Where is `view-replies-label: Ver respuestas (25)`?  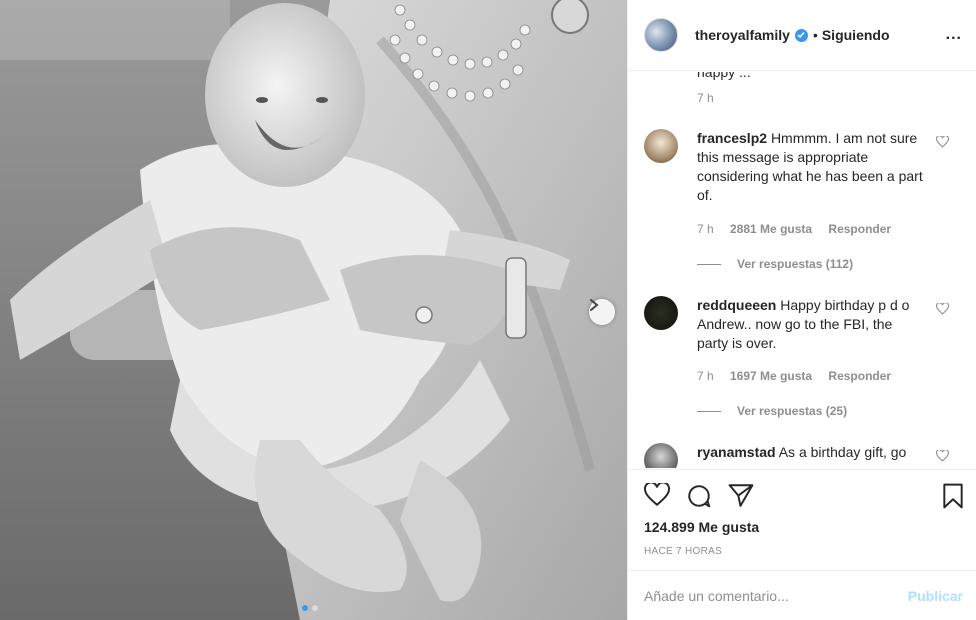
view-replies-label: Ver respuestas (25) is located at coordinates (792, 411).